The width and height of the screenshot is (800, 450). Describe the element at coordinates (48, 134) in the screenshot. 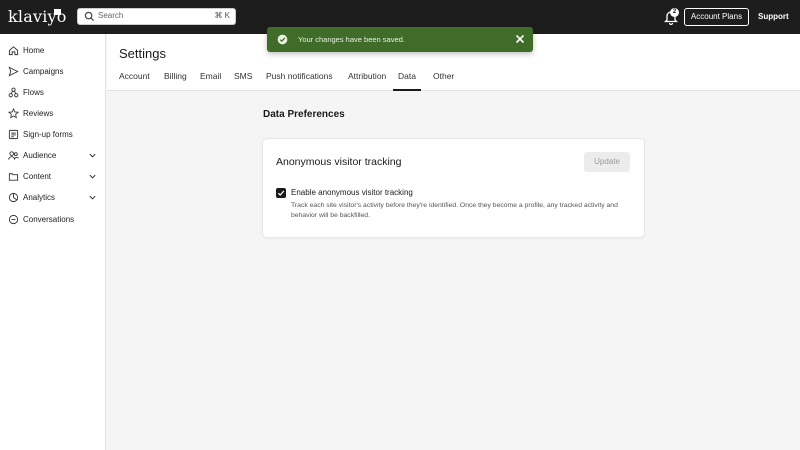

I see `sidebar-item-label: Sign-up forms` at that location.